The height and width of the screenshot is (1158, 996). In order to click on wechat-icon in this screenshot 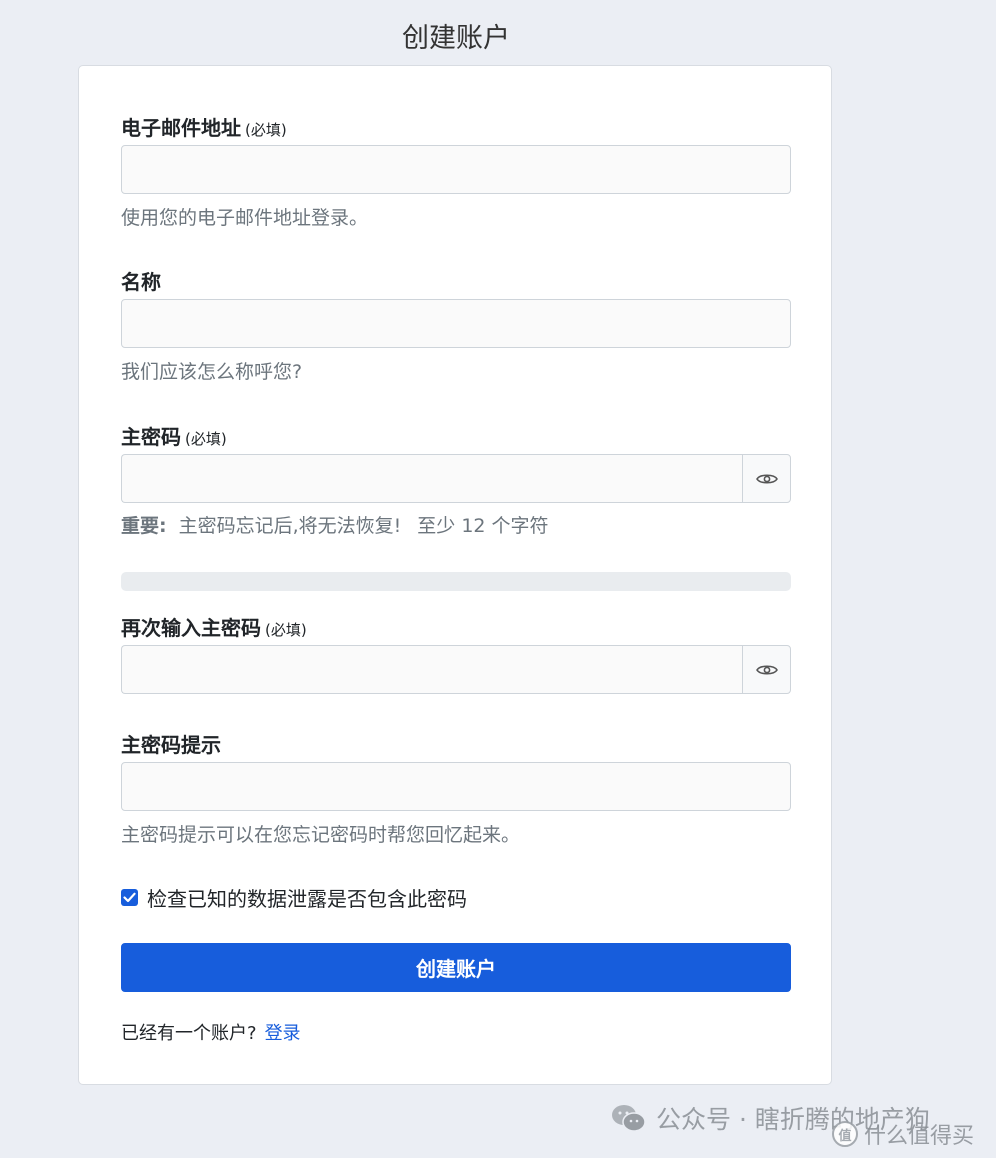, I will do `click(629, 1118)`.